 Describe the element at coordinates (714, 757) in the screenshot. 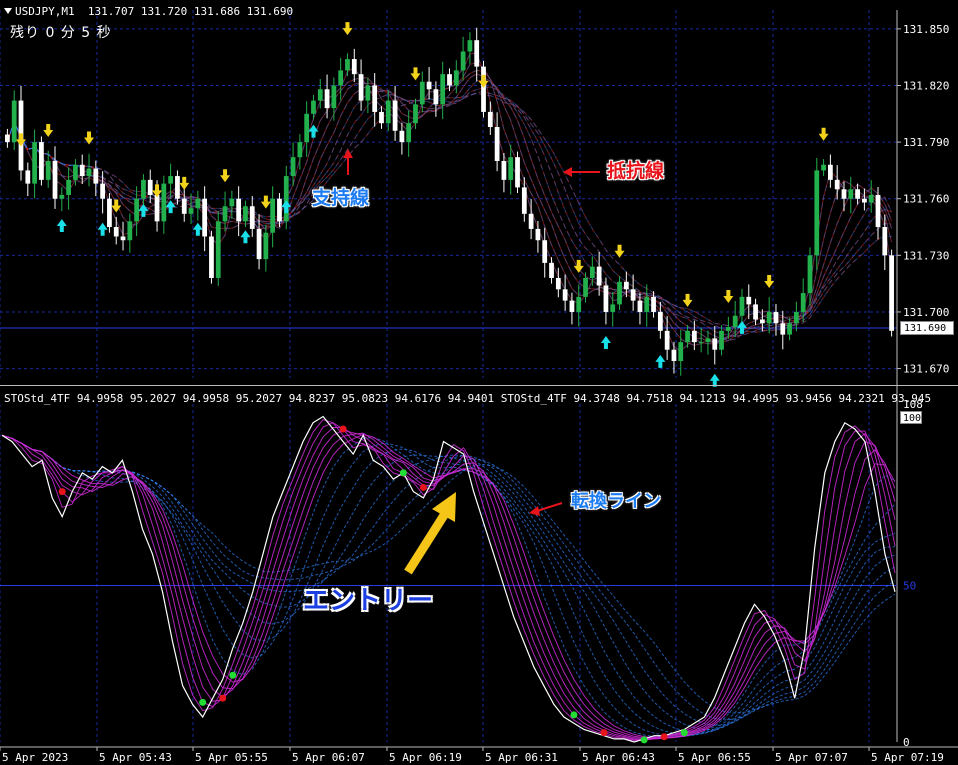

I see `time-tick-label: 5 Apr 06:55` at that location.